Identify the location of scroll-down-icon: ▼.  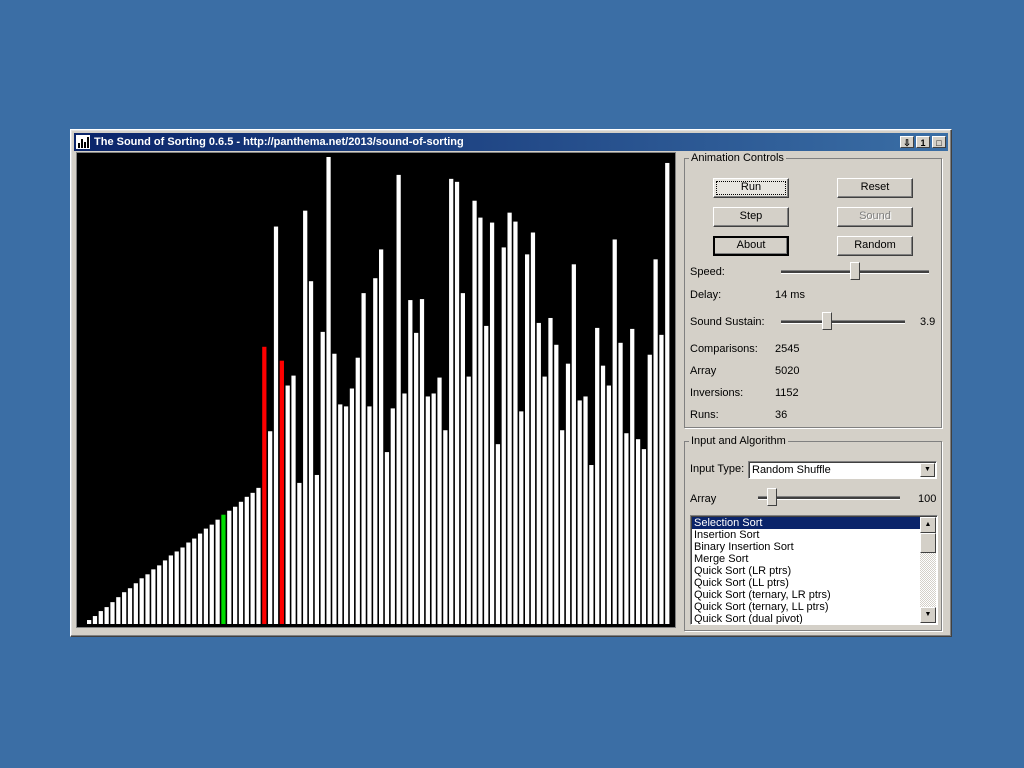
(928, 615).